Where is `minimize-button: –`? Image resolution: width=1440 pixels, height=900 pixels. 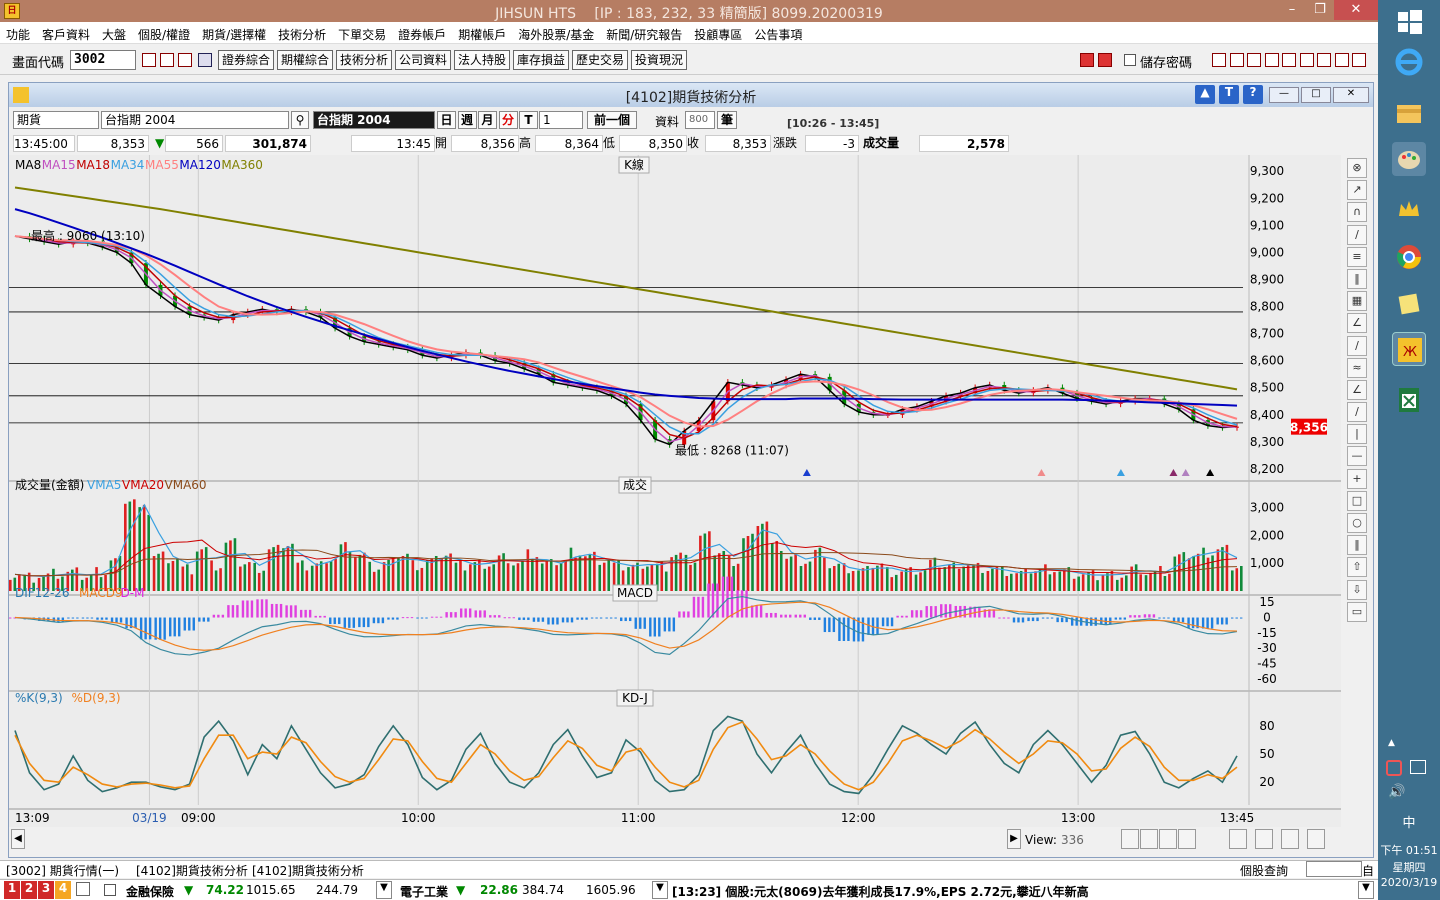 minimize-button: – is located at coordinates (1292, 10).